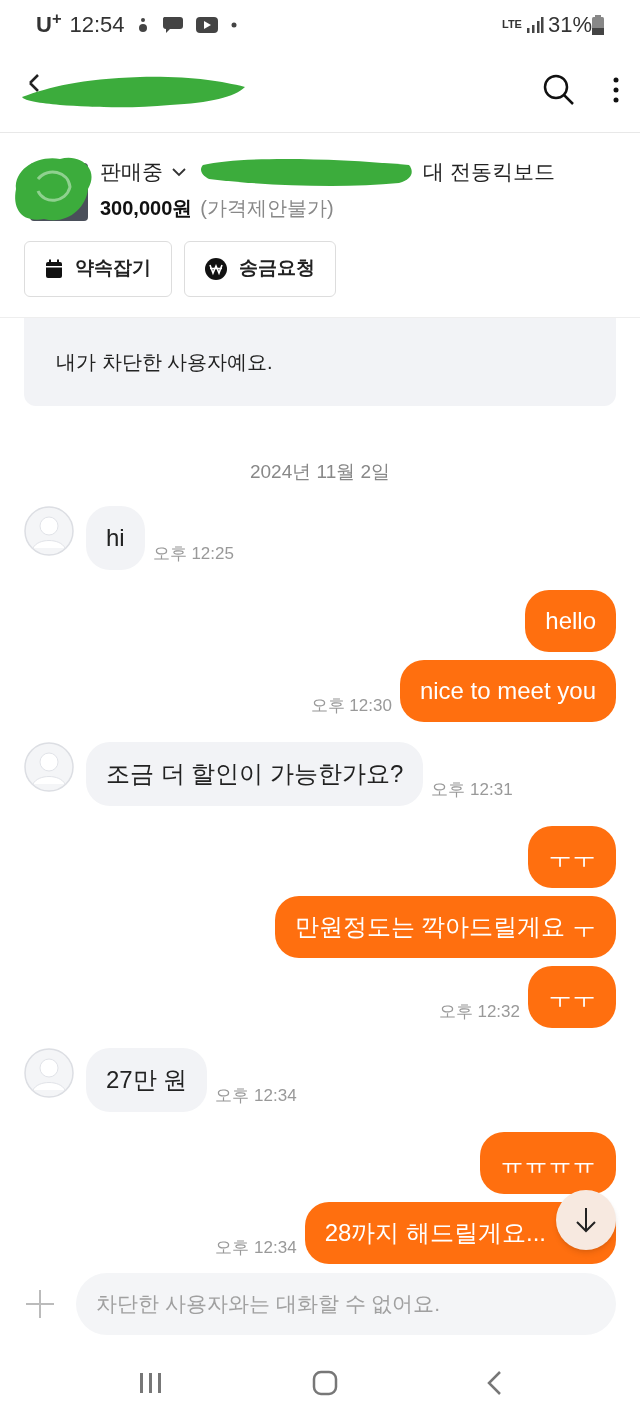 The width and height of the screenshot is (640, 1422). I want to click on chevron-down-icon, so click(179, 171).